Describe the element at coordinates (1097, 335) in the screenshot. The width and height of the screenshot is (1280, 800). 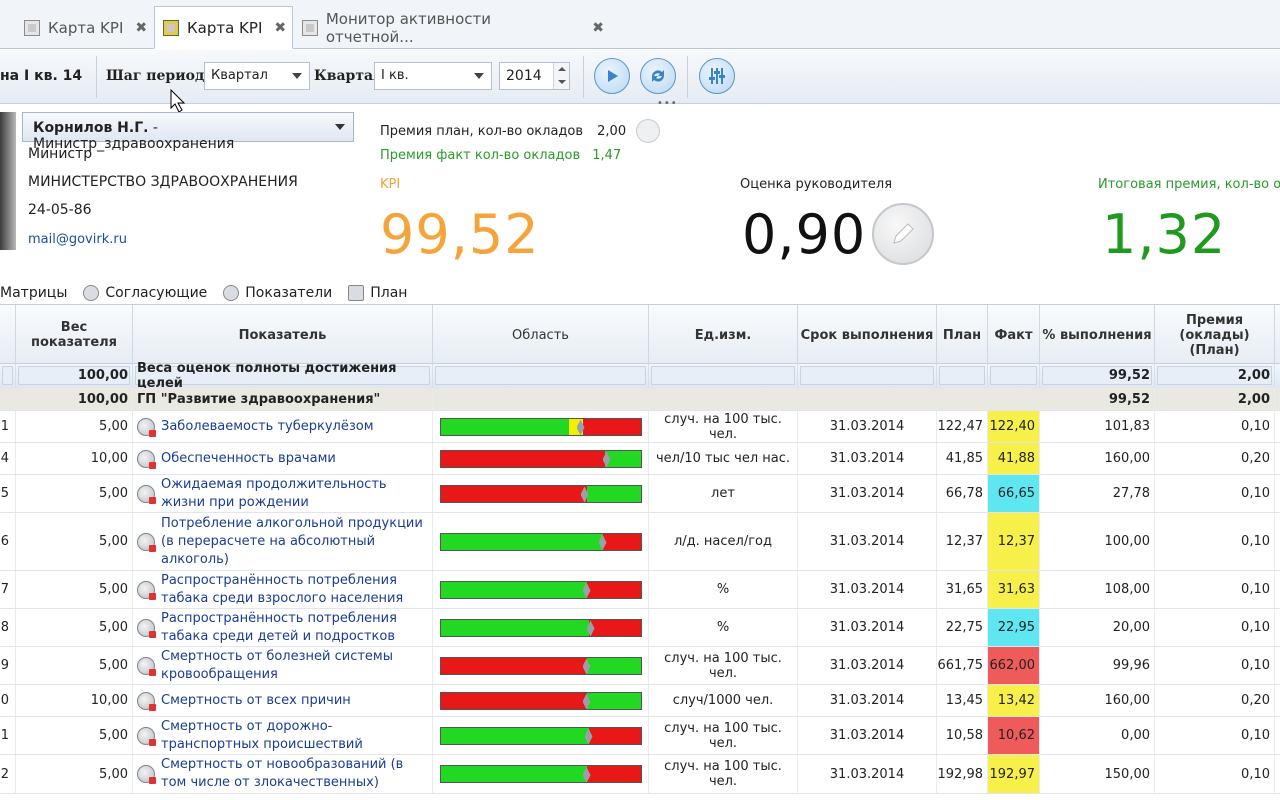
I see `col-pct: % выполнения` at that location.